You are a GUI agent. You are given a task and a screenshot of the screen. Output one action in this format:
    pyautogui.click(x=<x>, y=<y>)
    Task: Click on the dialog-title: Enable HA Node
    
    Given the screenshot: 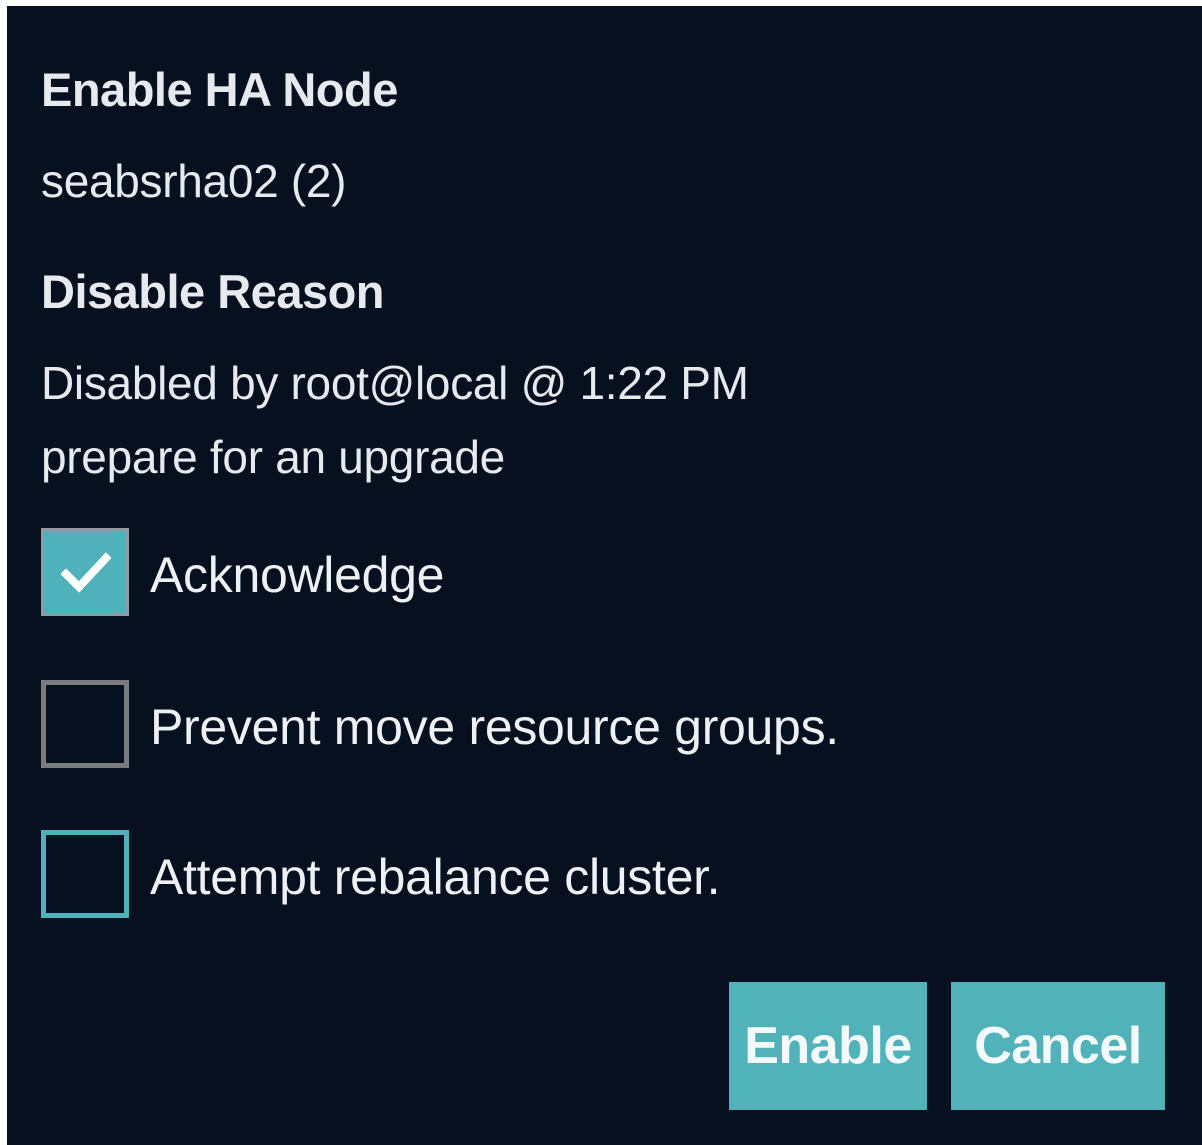 What is the action you would take?
    pyautogui.click(x=219, y=89)
    